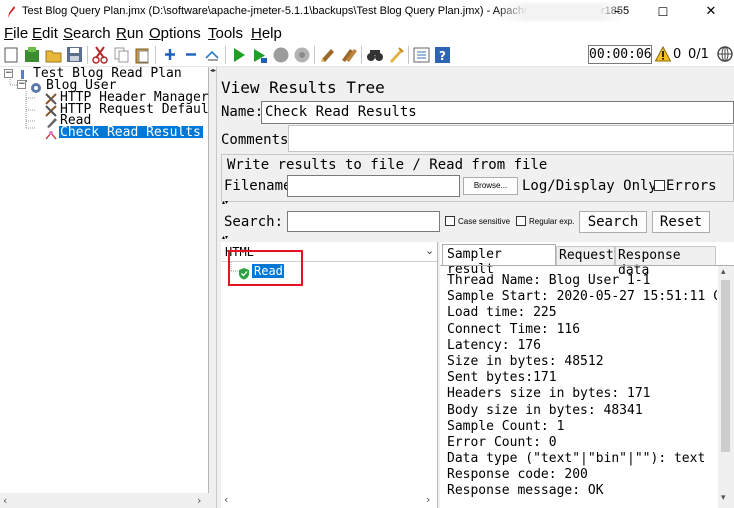 The width and height of the screenshot is (734, 508). Describe the element at coordinates (723, 272) in the screenshot. I see `scroll-up-arrow-icon: ▴` at that location.